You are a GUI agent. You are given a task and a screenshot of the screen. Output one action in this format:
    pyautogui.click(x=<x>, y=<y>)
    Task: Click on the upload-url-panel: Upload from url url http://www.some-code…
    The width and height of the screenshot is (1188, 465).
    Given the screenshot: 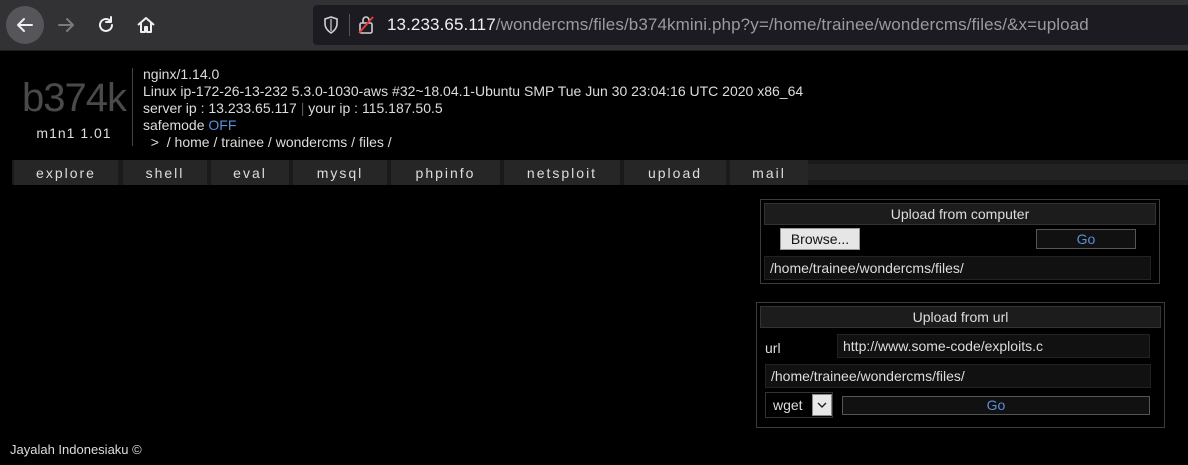 What is the action you would take?
    pyautogui.click(x=960, y=365)
    